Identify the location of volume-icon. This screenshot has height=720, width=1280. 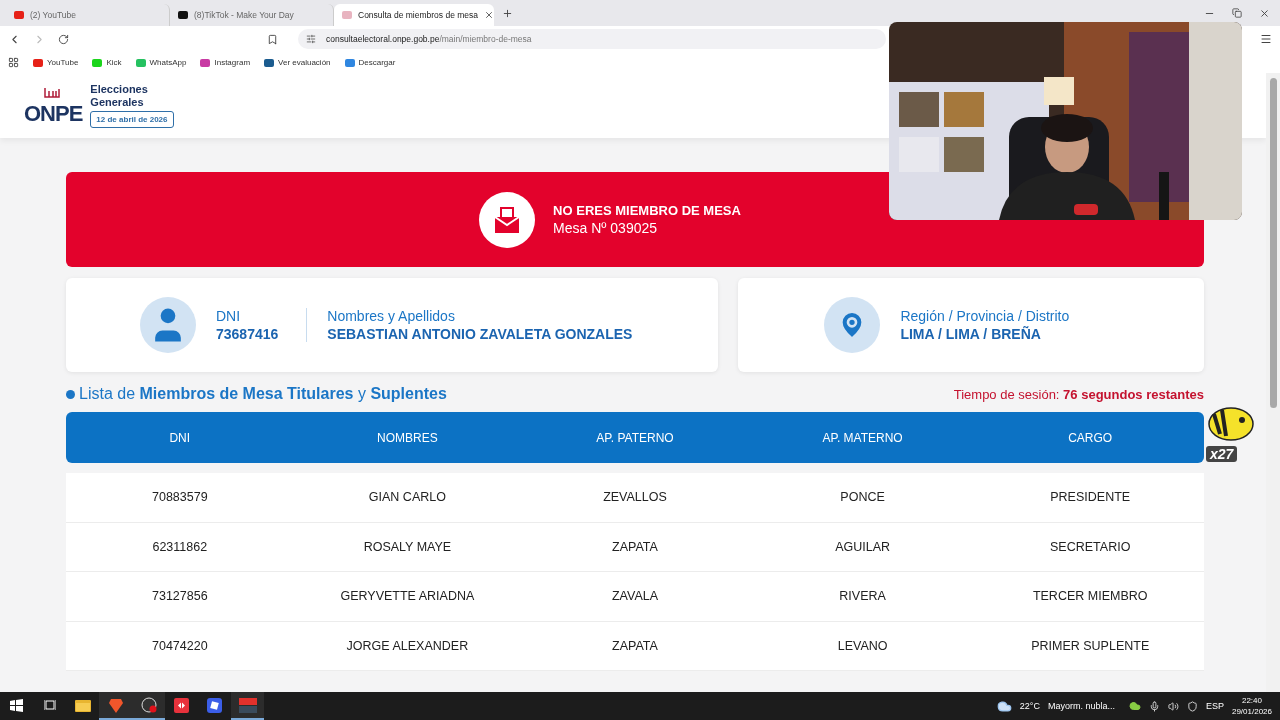
(1173, 706).